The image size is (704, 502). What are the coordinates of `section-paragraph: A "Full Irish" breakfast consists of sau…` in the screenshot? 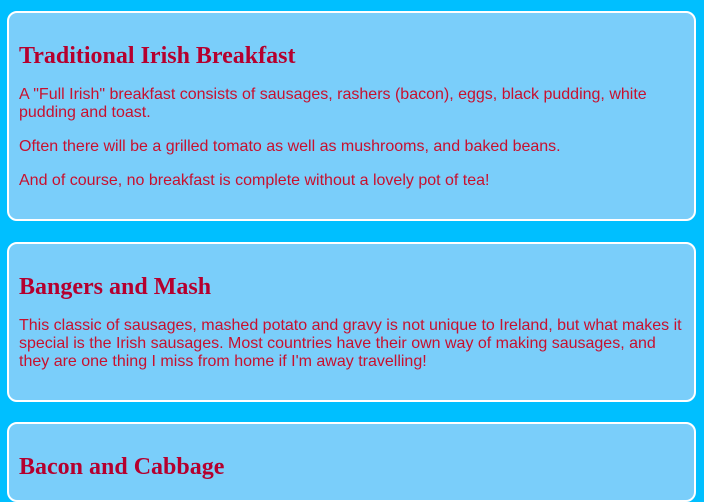 It's located at (333, 103).